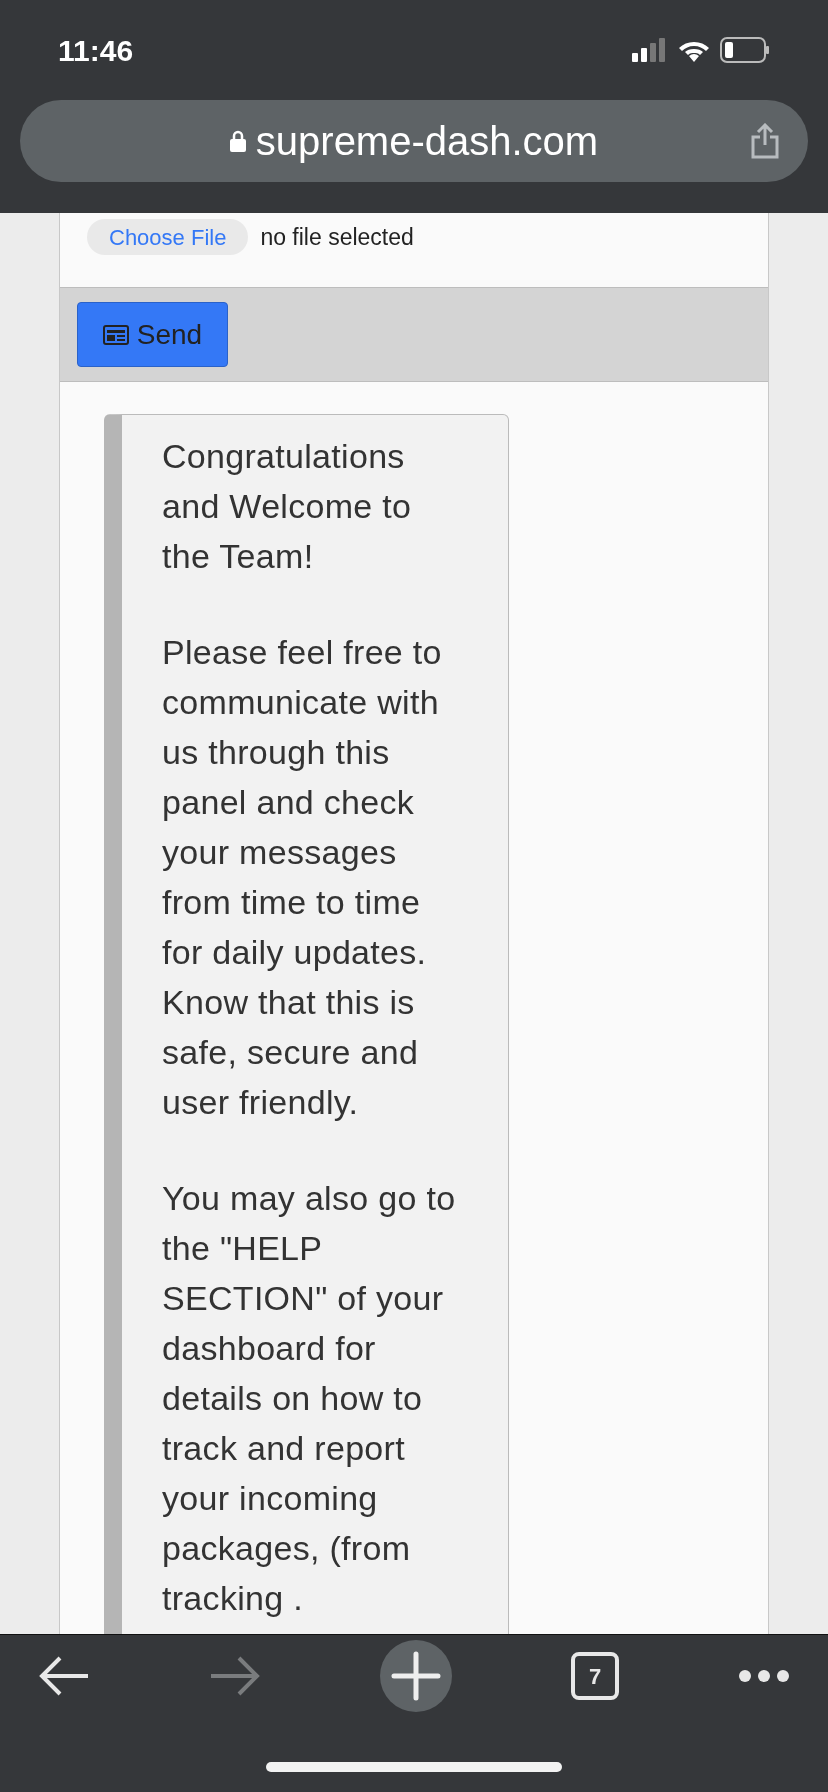 The width and height of the screenshot is (828, 1792). What do you see at coordinates (96, 50) in the screenshot?
I see `status-time: 11:46` at bounding box center [96, 50].